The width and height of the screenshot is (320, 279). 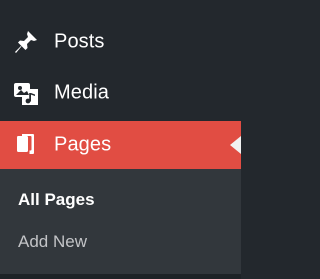 I want to click on menu-item-posts: Posts, so click(x=120, y=42).